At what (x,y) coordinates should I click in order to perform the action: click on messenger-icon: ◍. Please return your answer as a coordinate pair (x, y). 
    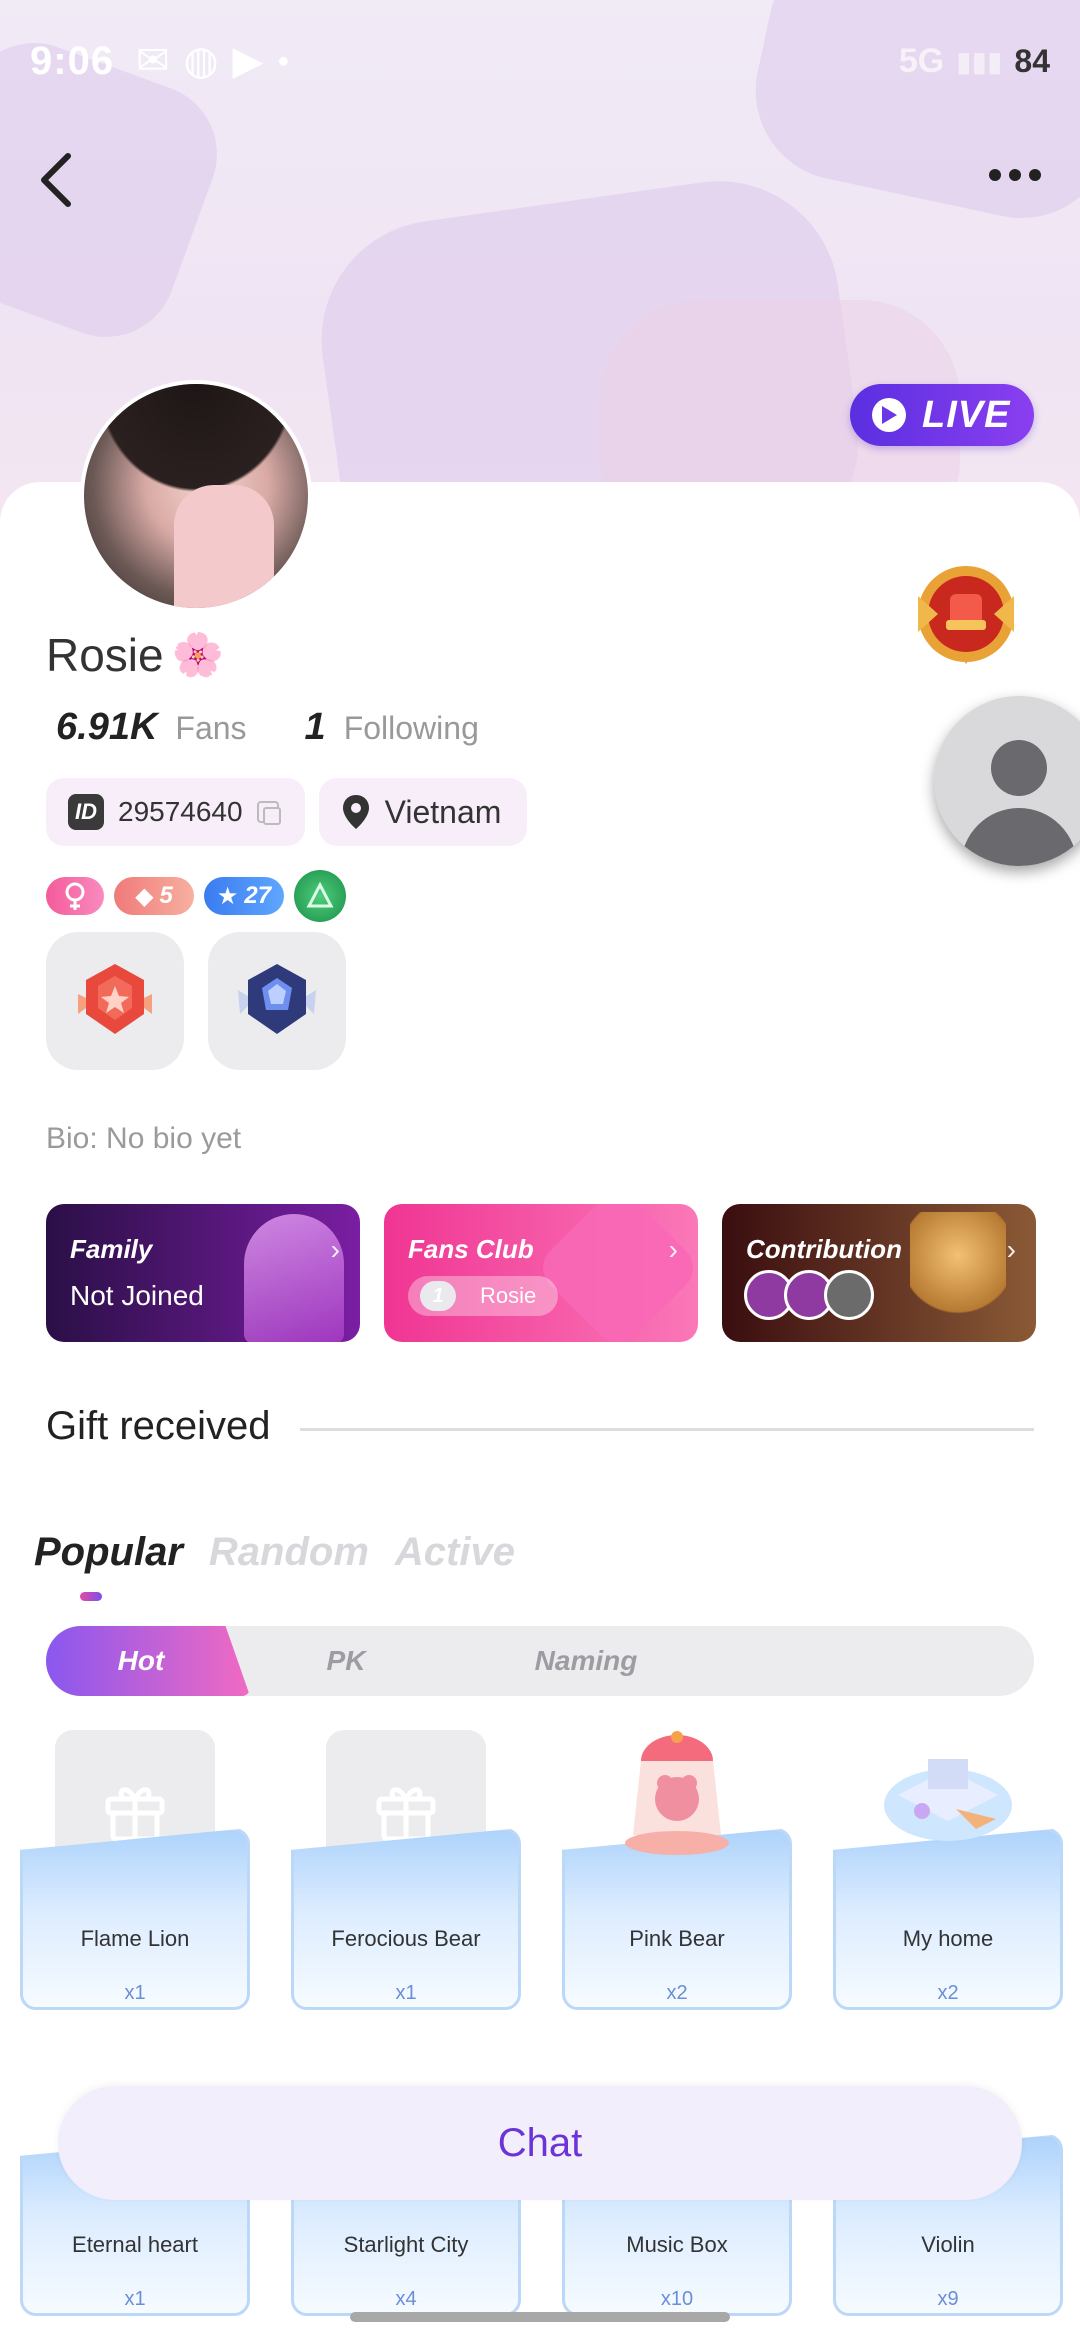
    Looking at the image, I should click on (201, 61).